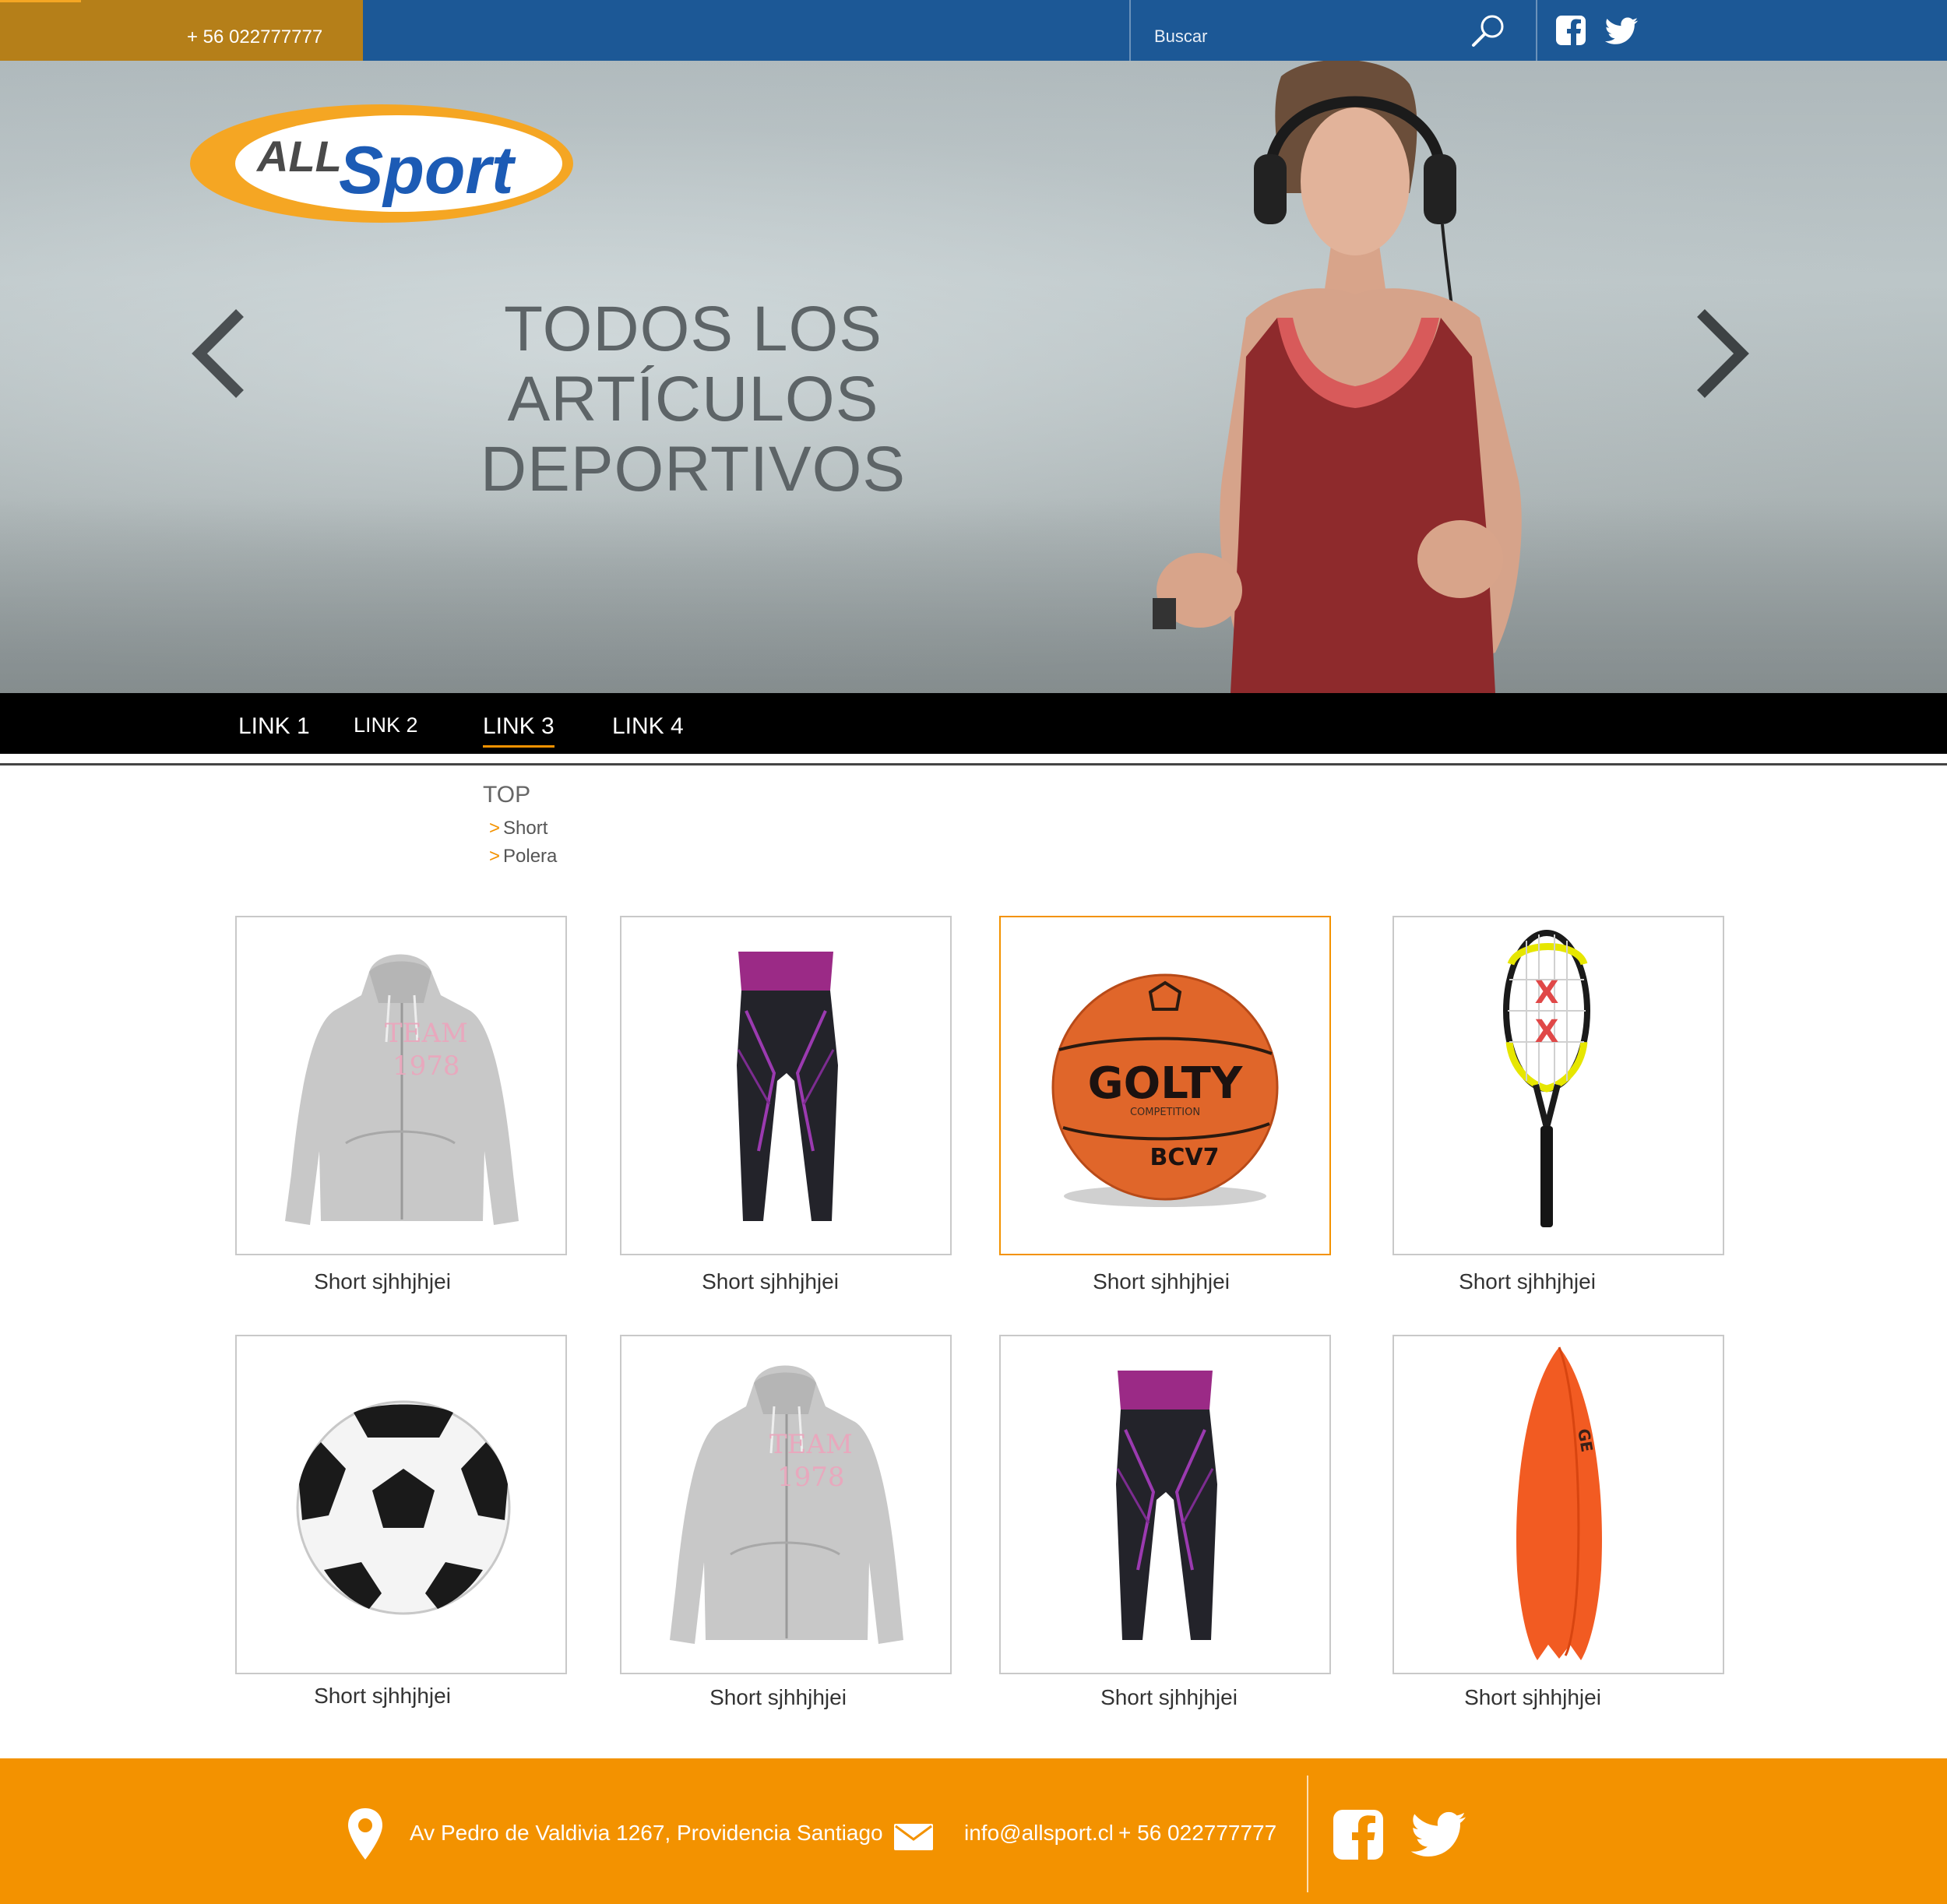  I want to click on main-nav: LINK 1 LINK 2 LINK 3 LINK 4, so click(974, 723).